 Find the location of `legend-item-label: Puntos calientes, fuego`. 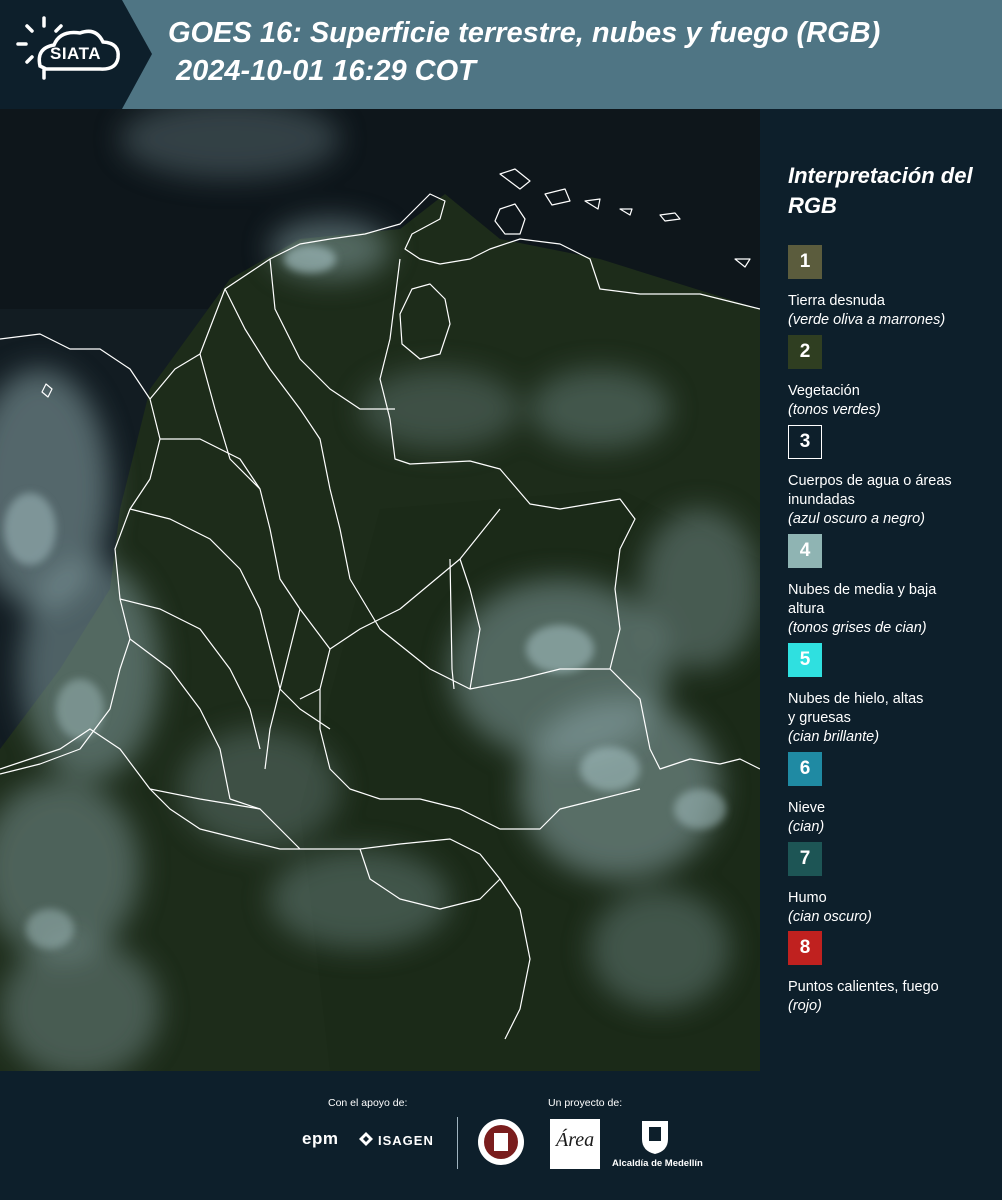

legend-item-label: Puntos calientes, fuego is located at coordinates (863, 987).